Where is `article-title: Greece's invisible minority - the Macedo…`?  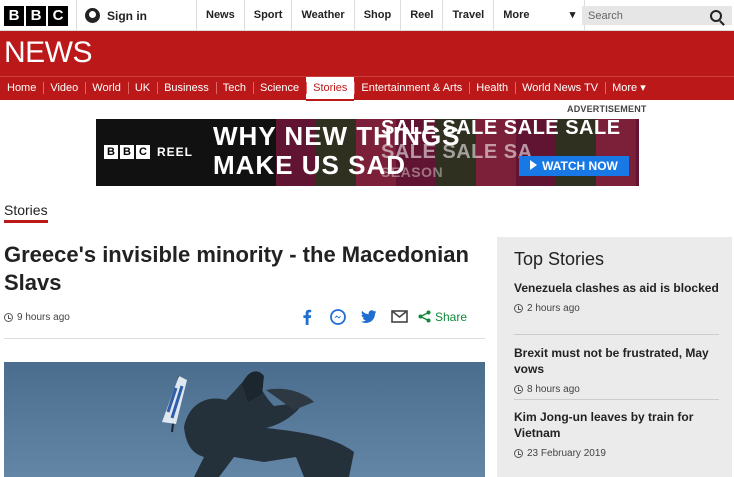
article-title: Greece's invisible minority - the Macedo… is located at coordinates (236, 268).